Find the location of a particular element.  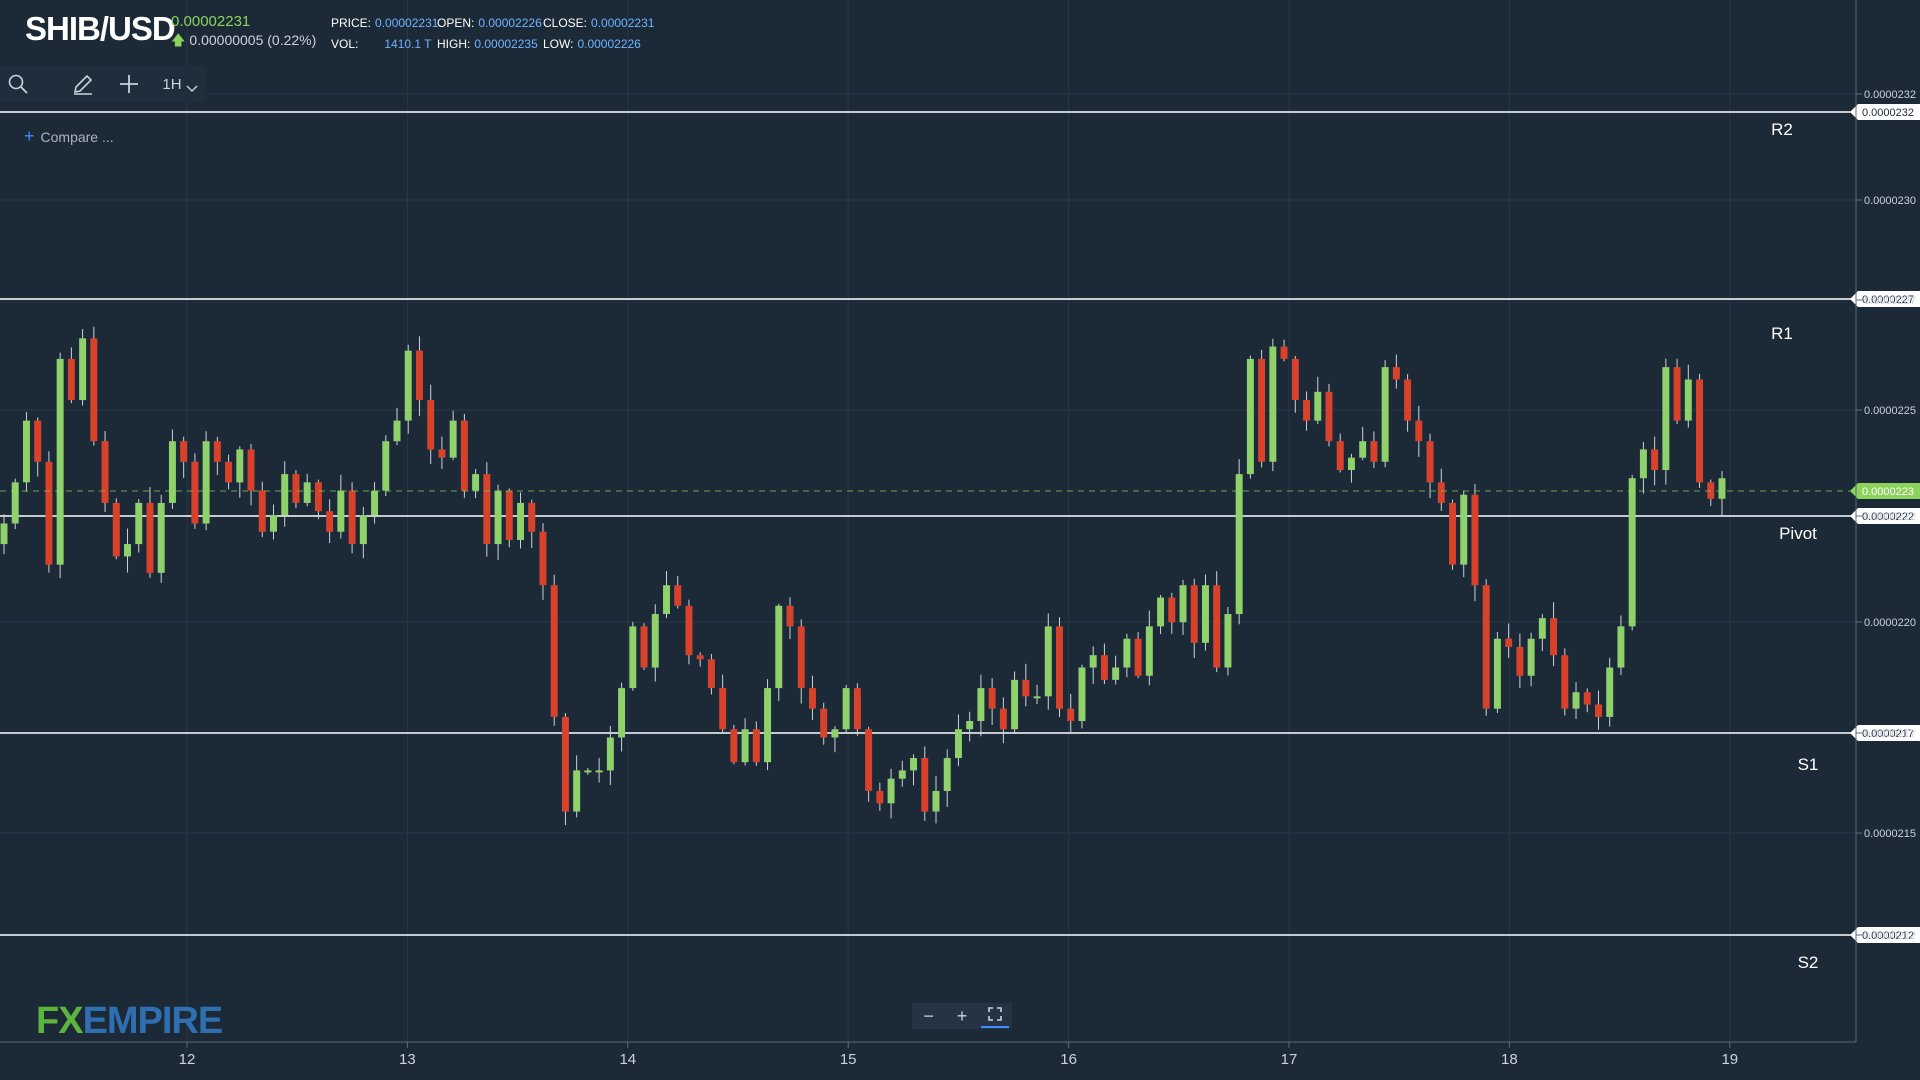

level-label-r2: R2 is located at coordinates (1782, 129).